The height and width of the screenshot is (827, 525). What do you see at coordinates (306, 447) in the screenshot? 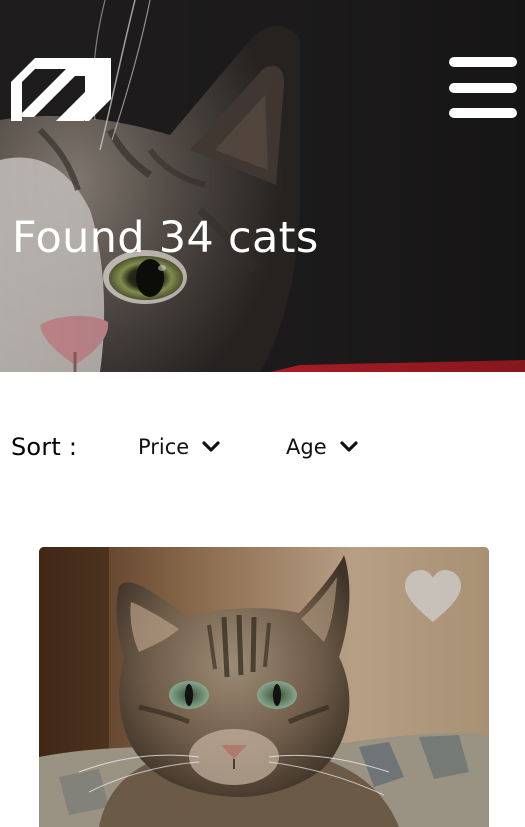
I see `sort-option-label: Age` at bounding box center [306, 447].